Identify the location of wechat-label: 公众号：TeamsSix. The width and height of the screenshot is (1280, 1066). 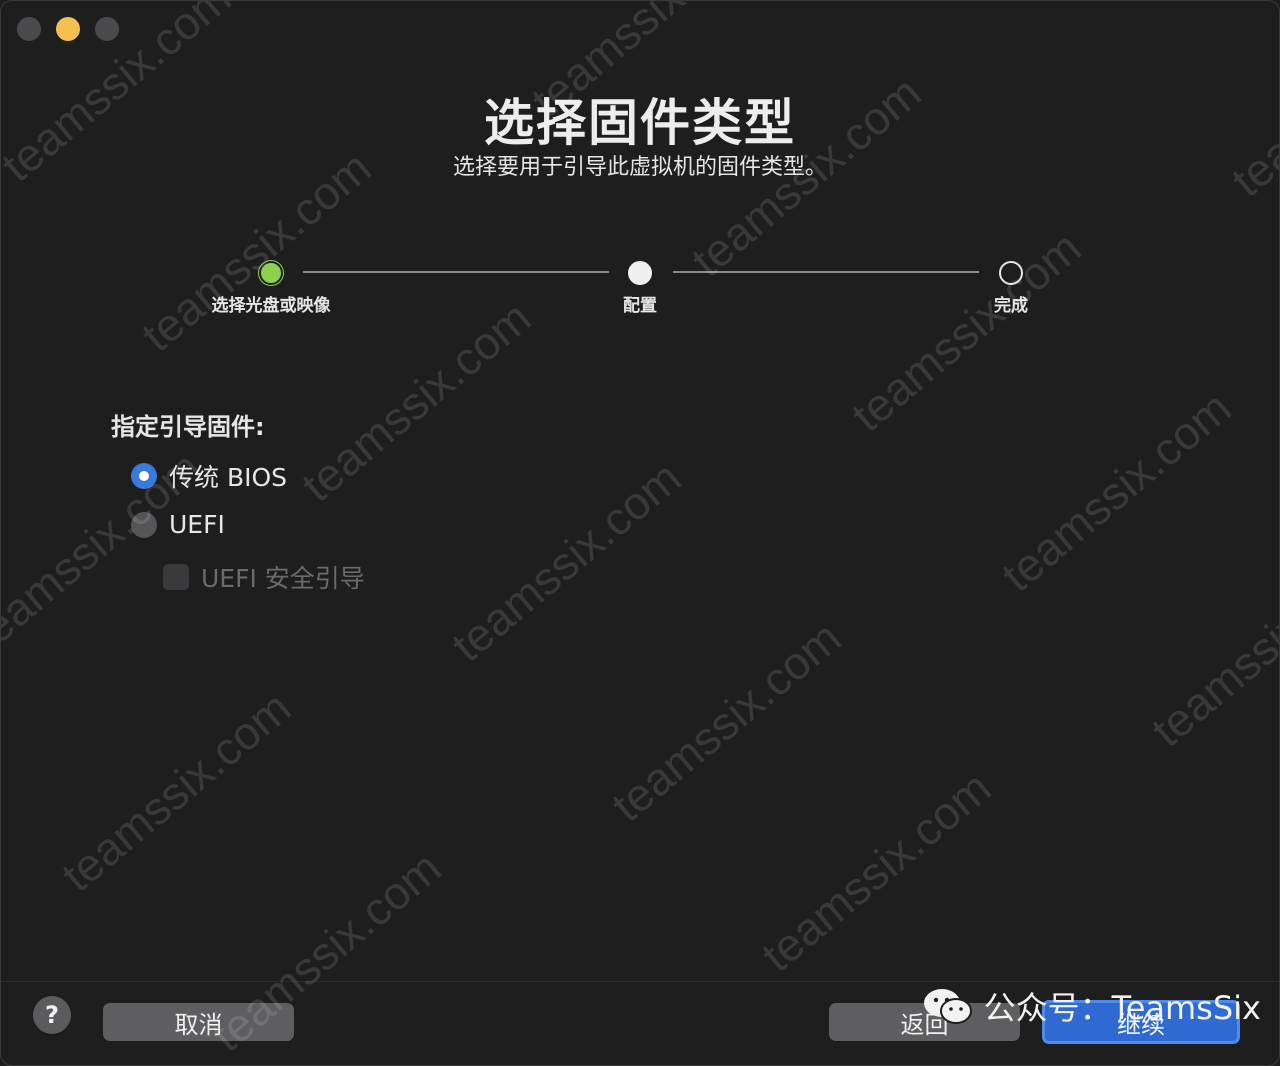
(1122, 1008).